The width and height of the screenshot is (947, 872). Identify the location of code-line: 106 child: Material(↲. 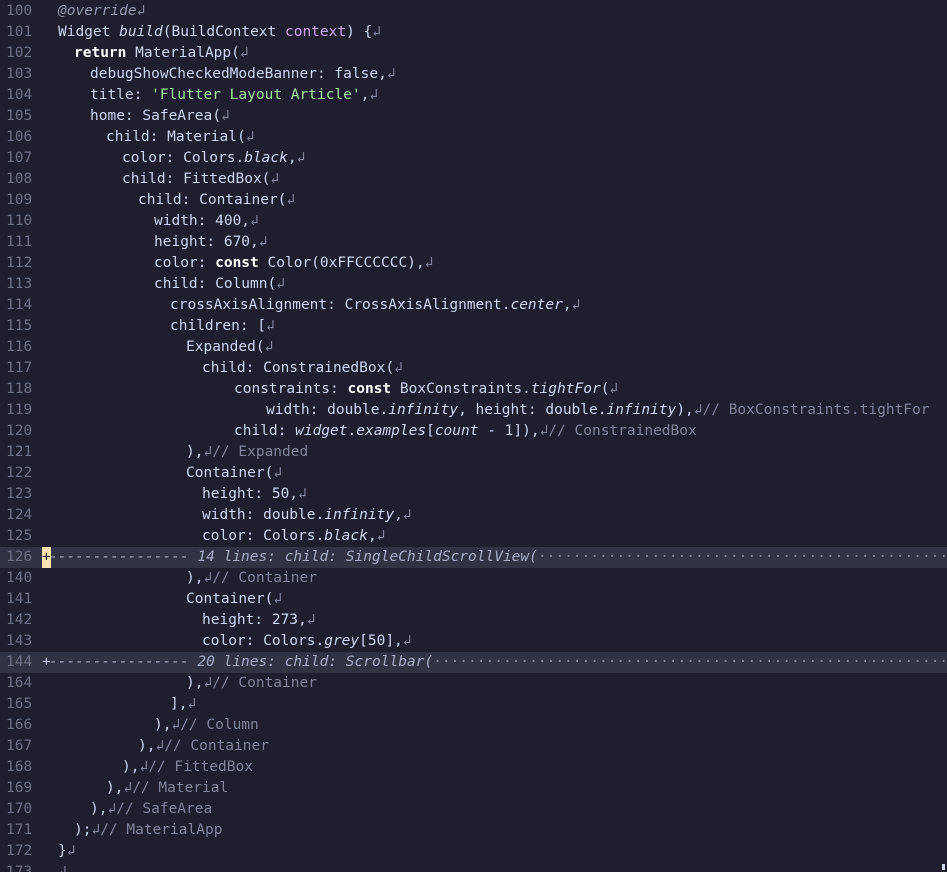
(473, 137).